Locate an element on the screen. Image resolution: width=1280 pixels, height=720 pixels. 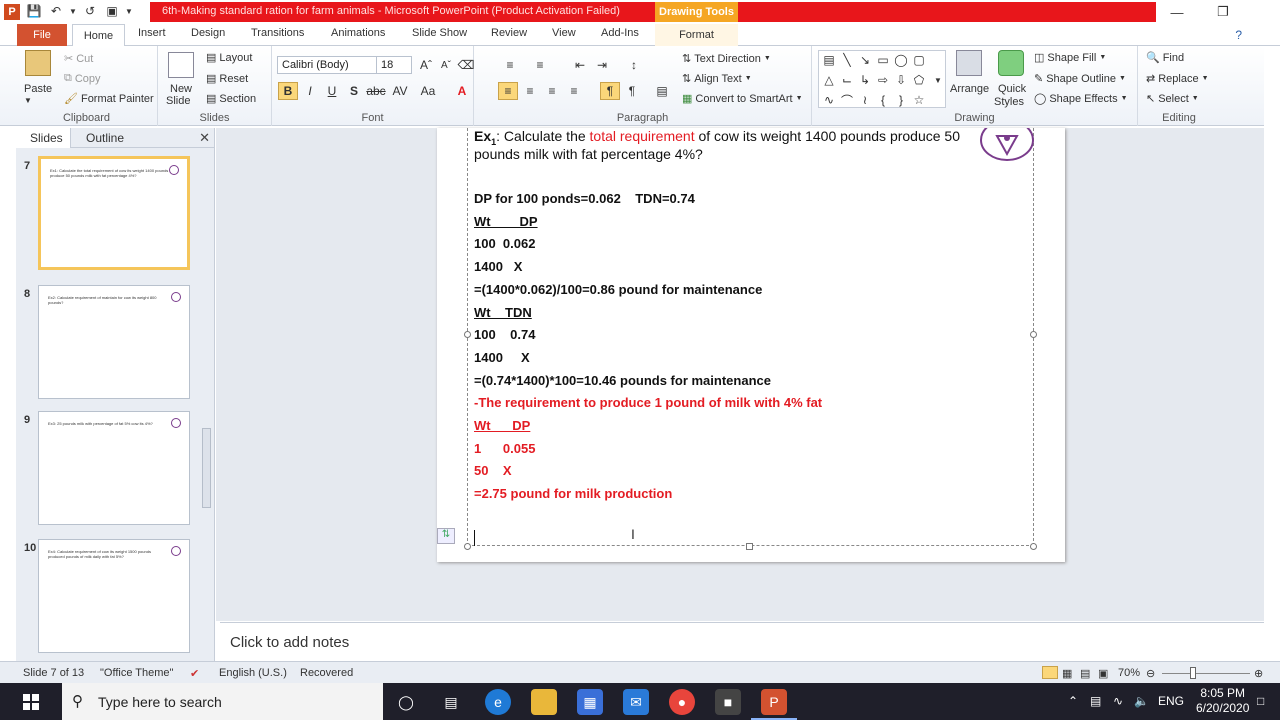
bullets-icon: ≡ is located at coordinates (510, 65).